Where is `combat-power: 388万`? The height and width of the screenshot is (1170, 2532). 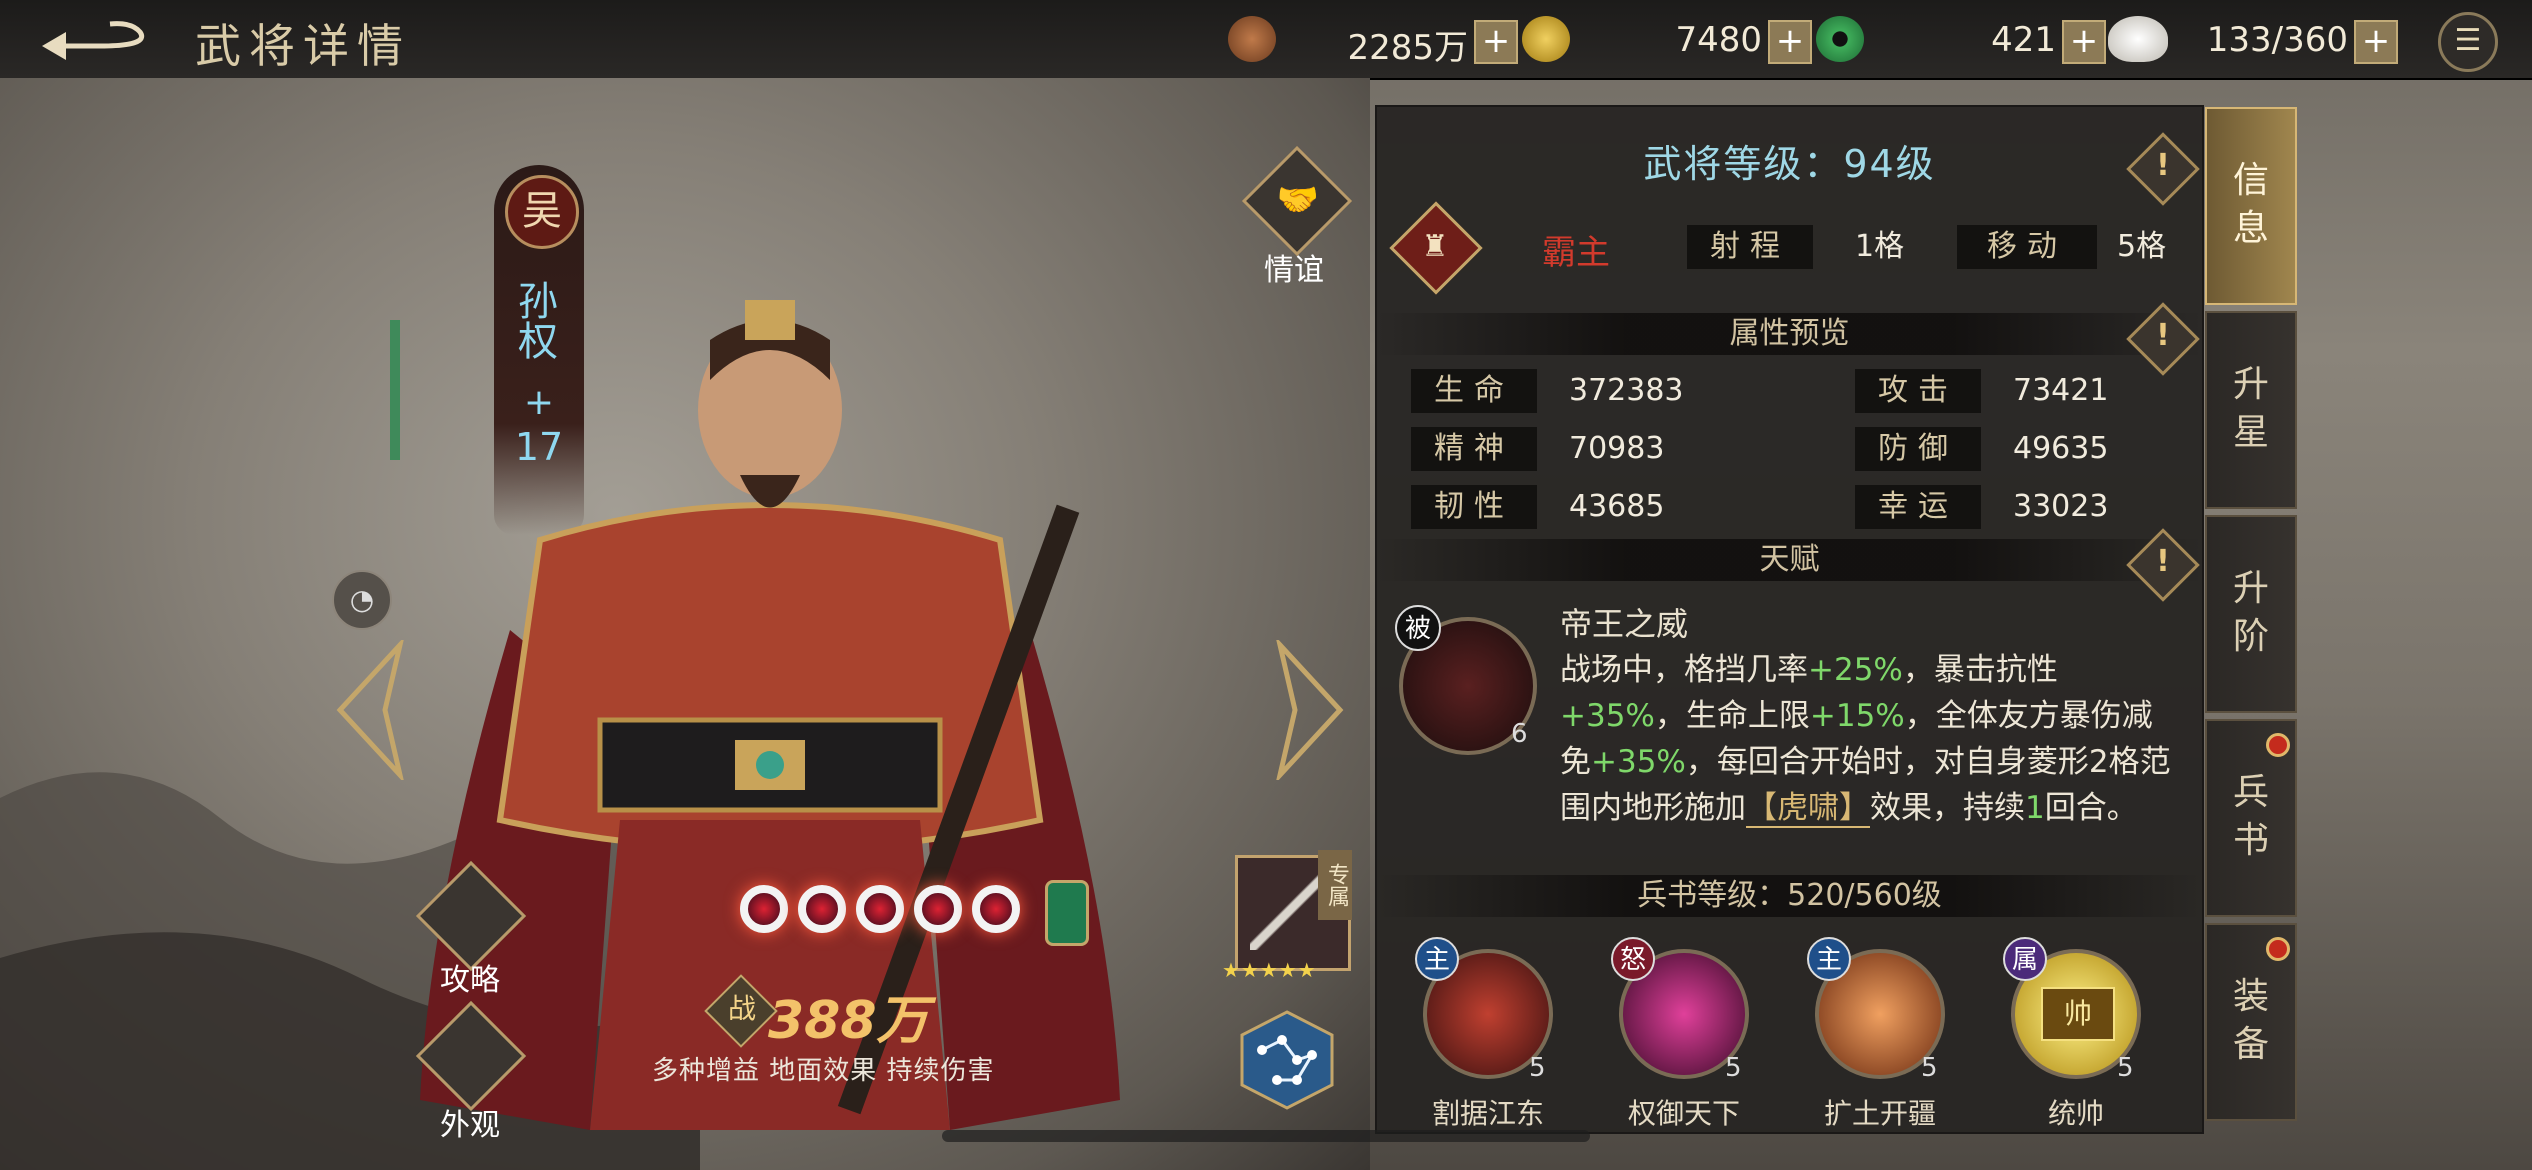
combat-power: 388万 is located at coordinates (848, 1021).